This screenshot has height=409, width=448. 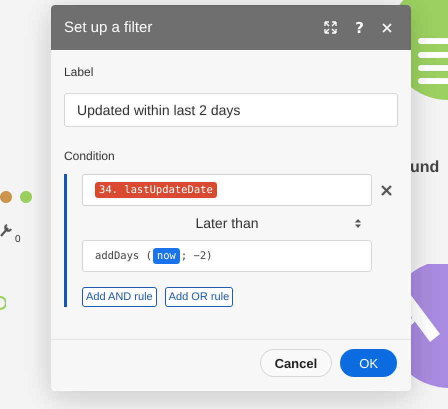 What do you see at coordinates (109, 27) in the screenshot?
I see `dialog-title: Set up a filter` at bounding box center [109, 27].